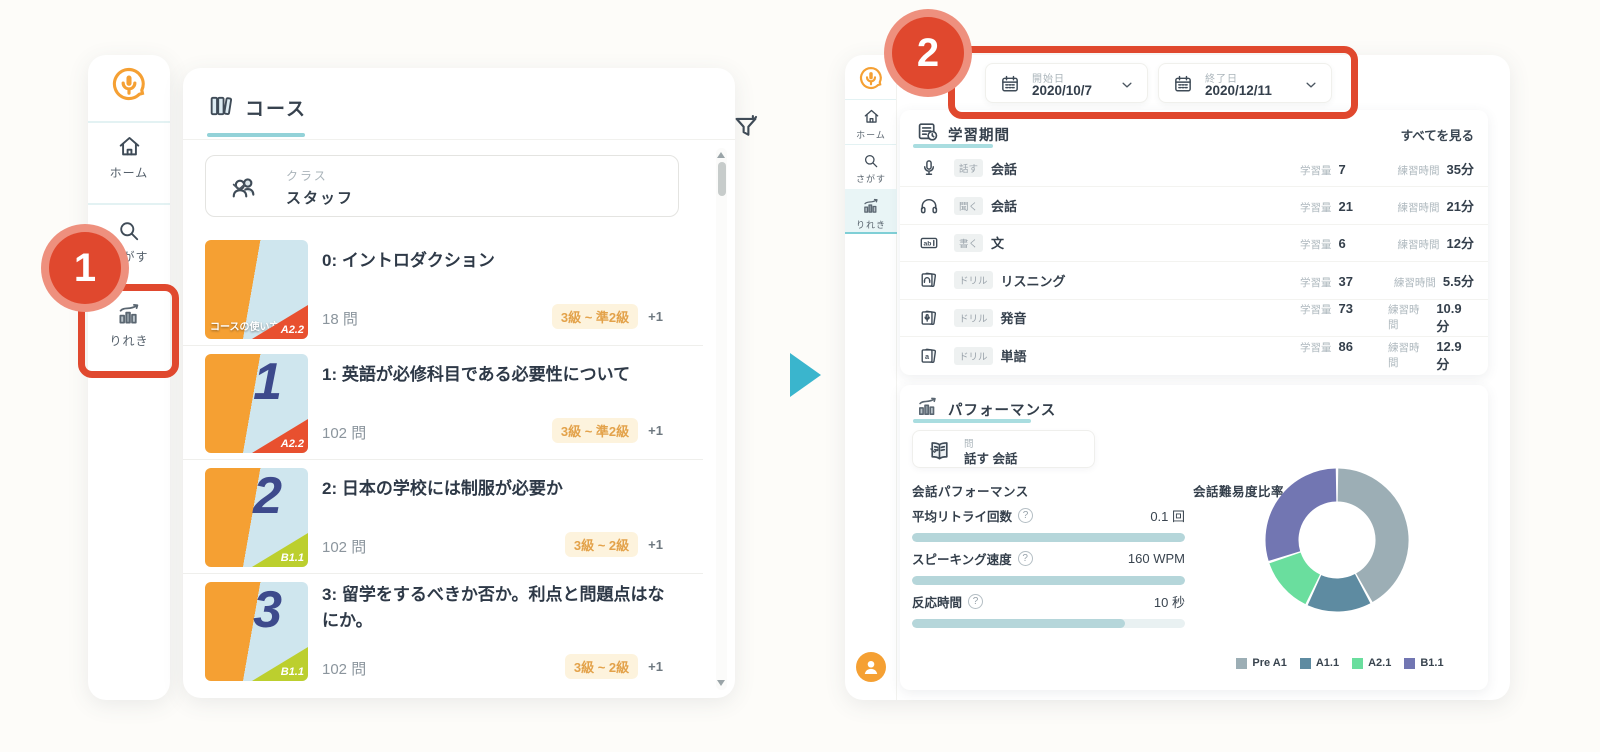 The width and height of the screenshot is (1600, 752). What do you see at coordinates (1342, 244) in the screenshot?
I see `study-amount: 6` at bounding box center [1342, 244].